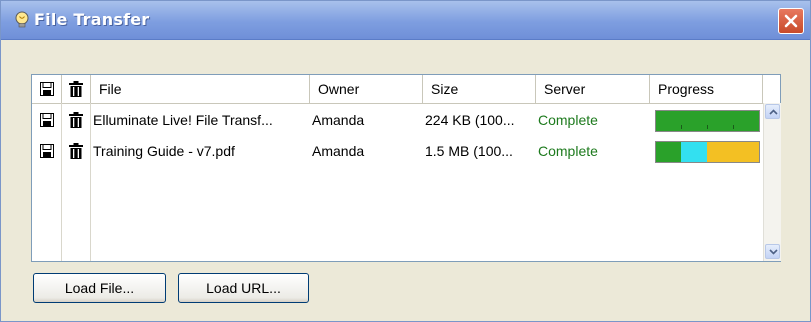 Image resolution: width=811 pixels, height=322 pixels. I want to click on title-bar: File Transfer, so click(405, 20).